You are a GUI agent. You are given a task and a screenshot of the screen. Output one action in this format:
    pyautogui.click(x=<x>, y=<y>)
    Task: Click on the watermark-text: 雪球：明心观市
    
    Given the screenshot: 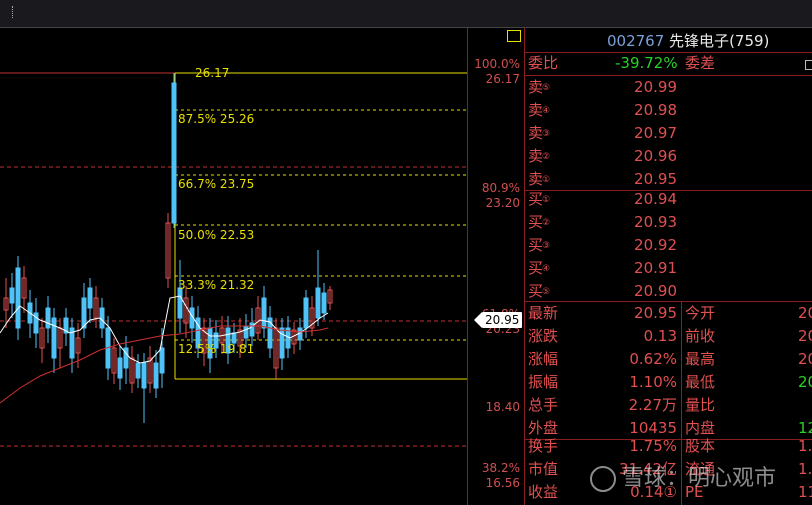 What is the action you would take?
    pyautogui.click(x=699, y=478)
    